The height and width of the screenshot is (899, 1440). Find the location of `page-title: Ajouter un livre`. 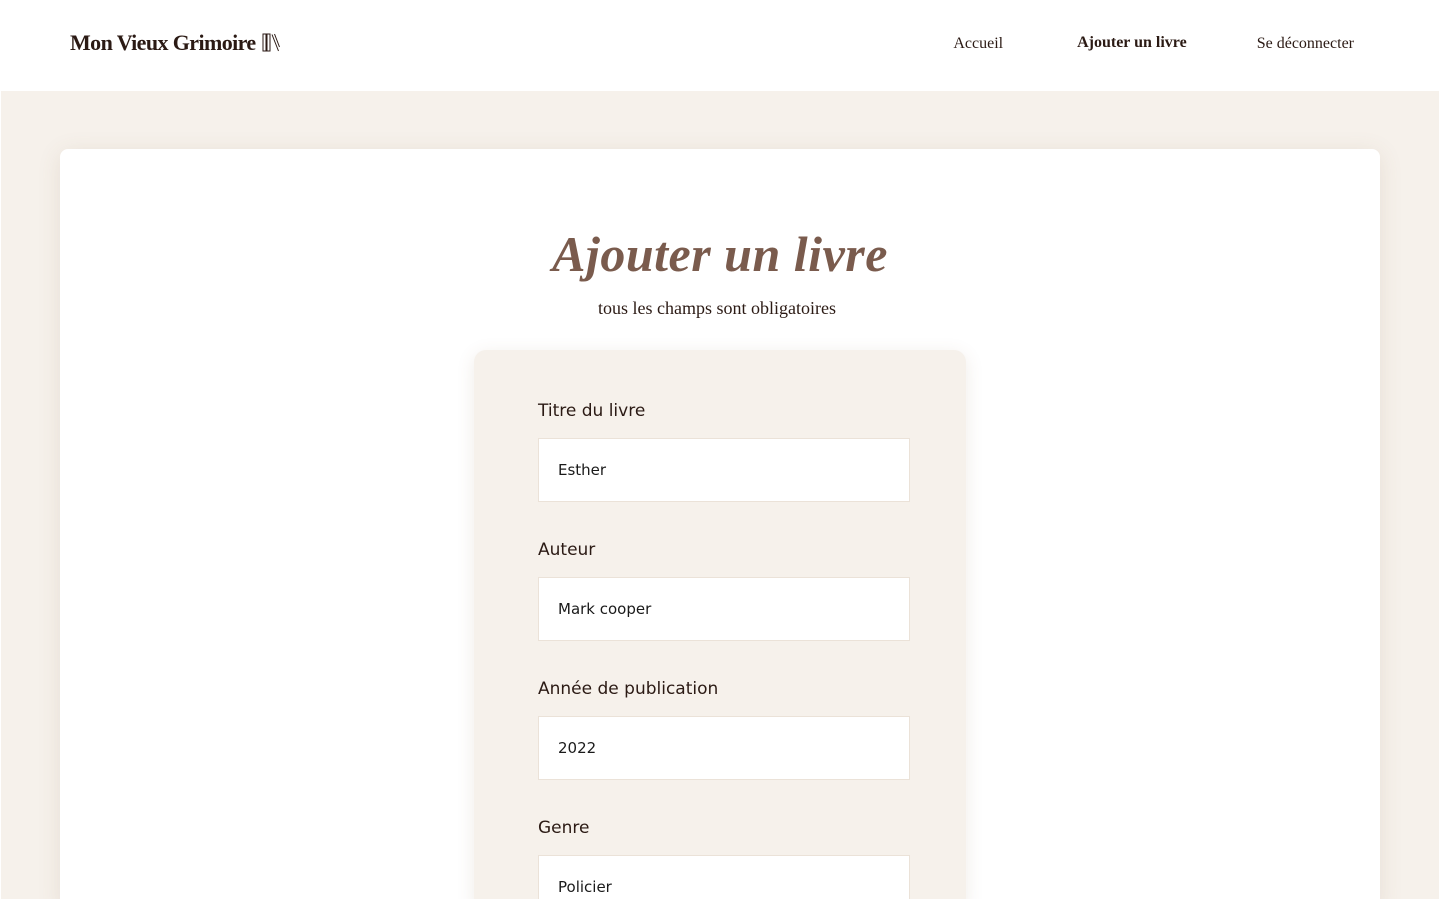

page-title: Ajouter un livre is located at coordinates (720, 254).